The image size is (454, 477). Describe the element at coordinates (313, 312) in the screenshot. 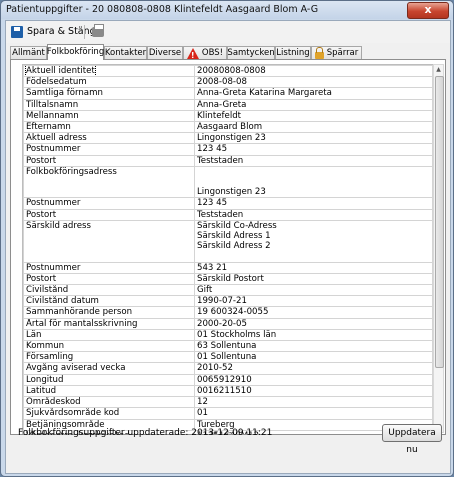

I see `field-value: 19 600324-0055` at that location.